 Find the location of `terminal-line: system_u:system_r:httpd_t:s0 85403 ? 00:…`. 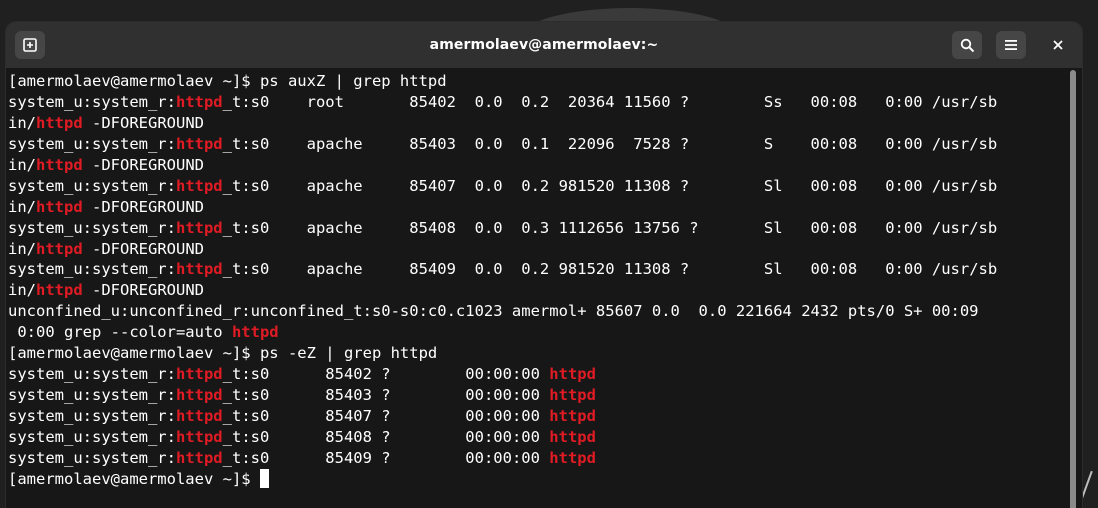

terminal-line: system_u:system_r:httpd_t:s0 85403 ? 00:… is located at coordinates (539, 395).